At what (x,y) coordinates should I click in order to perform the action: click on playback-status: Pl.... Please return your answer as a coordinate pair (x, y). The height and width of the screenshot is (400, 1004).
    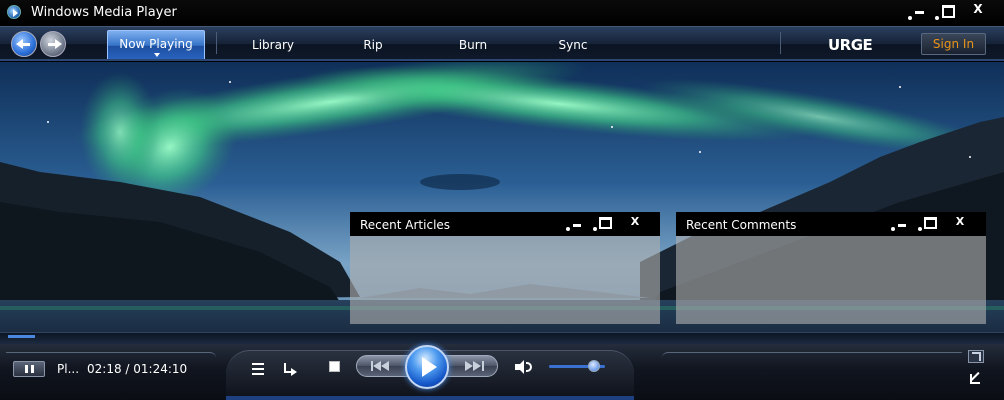
    Looking at the image, I should click on (68, 369).